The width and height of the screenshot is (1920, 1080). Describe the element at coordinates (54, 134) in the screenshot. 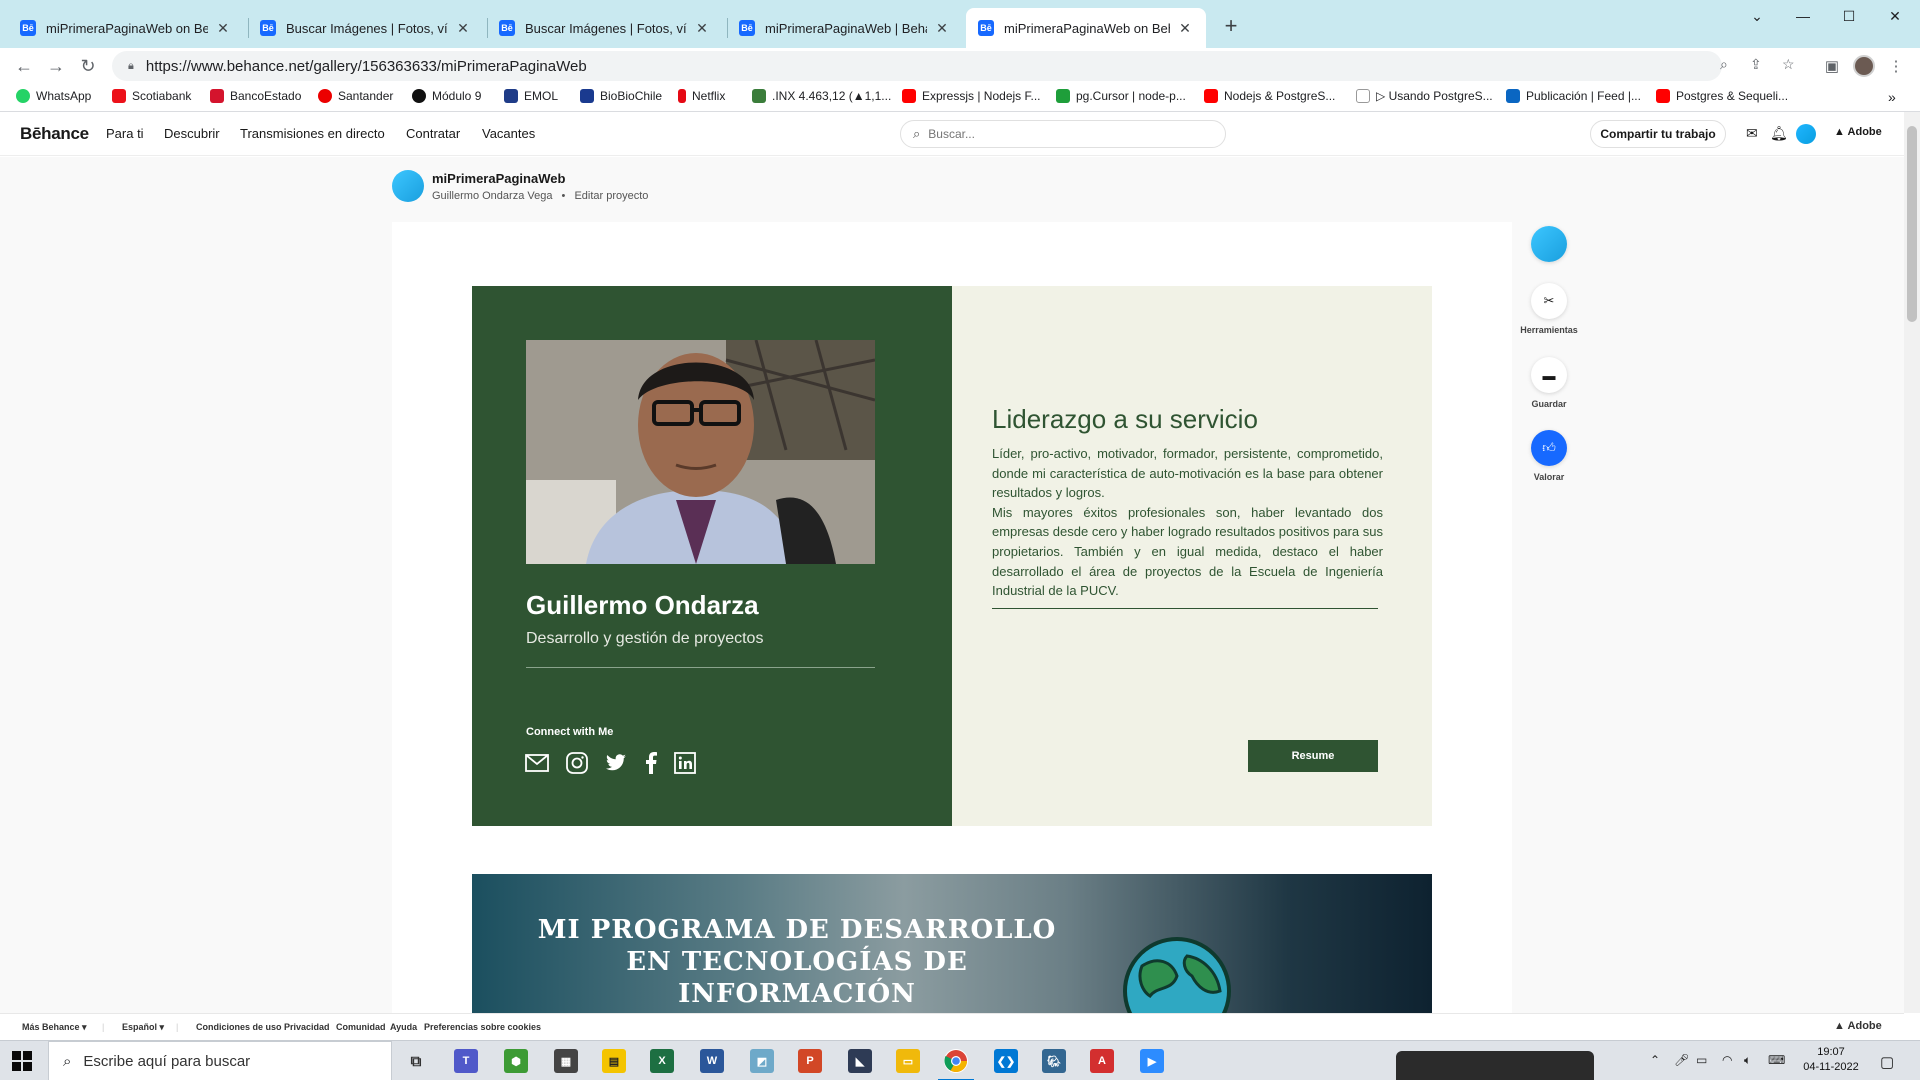

I see `behance-logo: Bēhance` at that location.